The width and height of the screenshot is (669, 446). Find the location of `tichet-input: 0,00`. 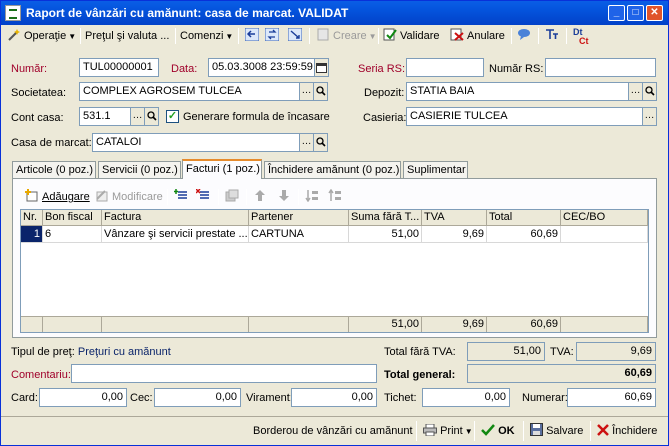

tichet-input: 0,00 is located at coordinates (466, 397).